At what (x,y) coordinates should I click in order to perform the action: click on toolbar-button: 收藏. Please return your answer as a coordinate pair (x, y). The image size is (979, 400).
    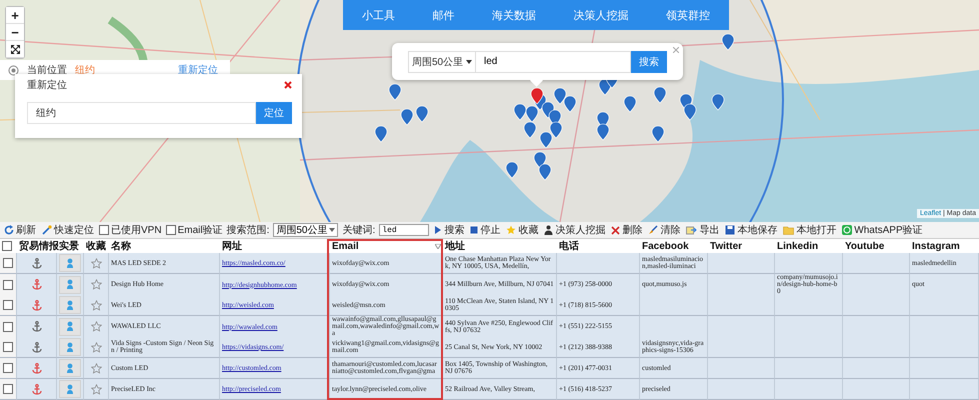
    Looking at the image, I should click on (522, 230).